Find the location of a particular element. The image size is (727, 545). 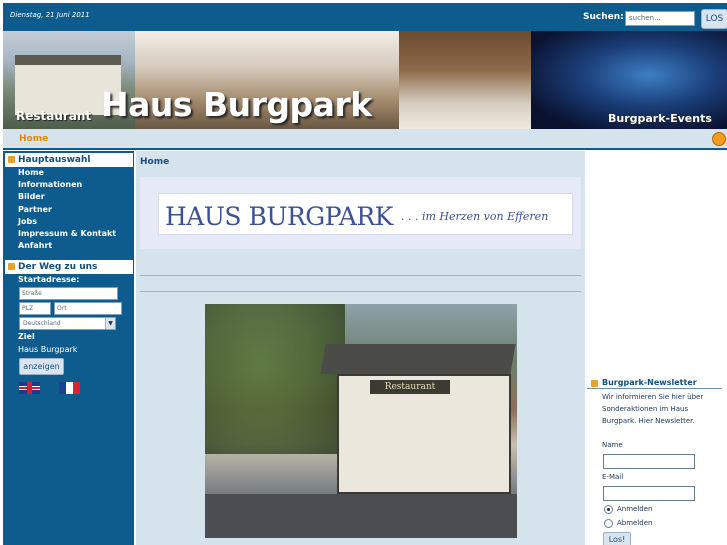

france-flag-icon is located at coordinates (69, 388).